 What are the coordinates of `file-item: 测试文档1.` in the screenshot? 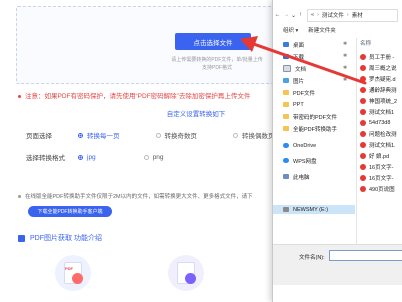 It's located at (378, 144).